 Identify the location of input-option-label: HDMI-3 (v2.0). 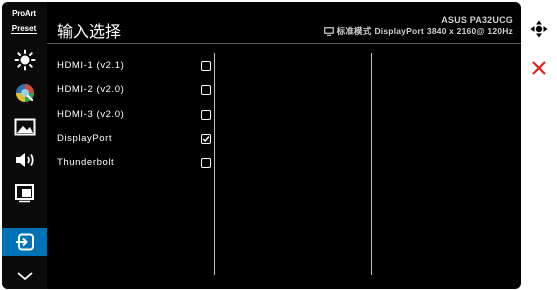
(91, 114).